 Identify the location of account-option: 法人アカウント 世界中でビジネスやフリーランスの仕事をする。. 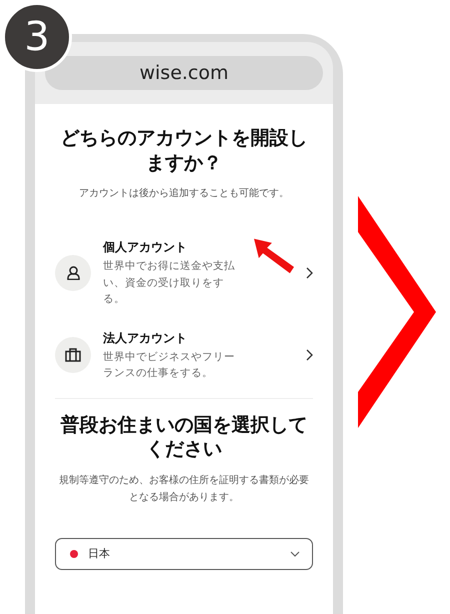
(184, 355).